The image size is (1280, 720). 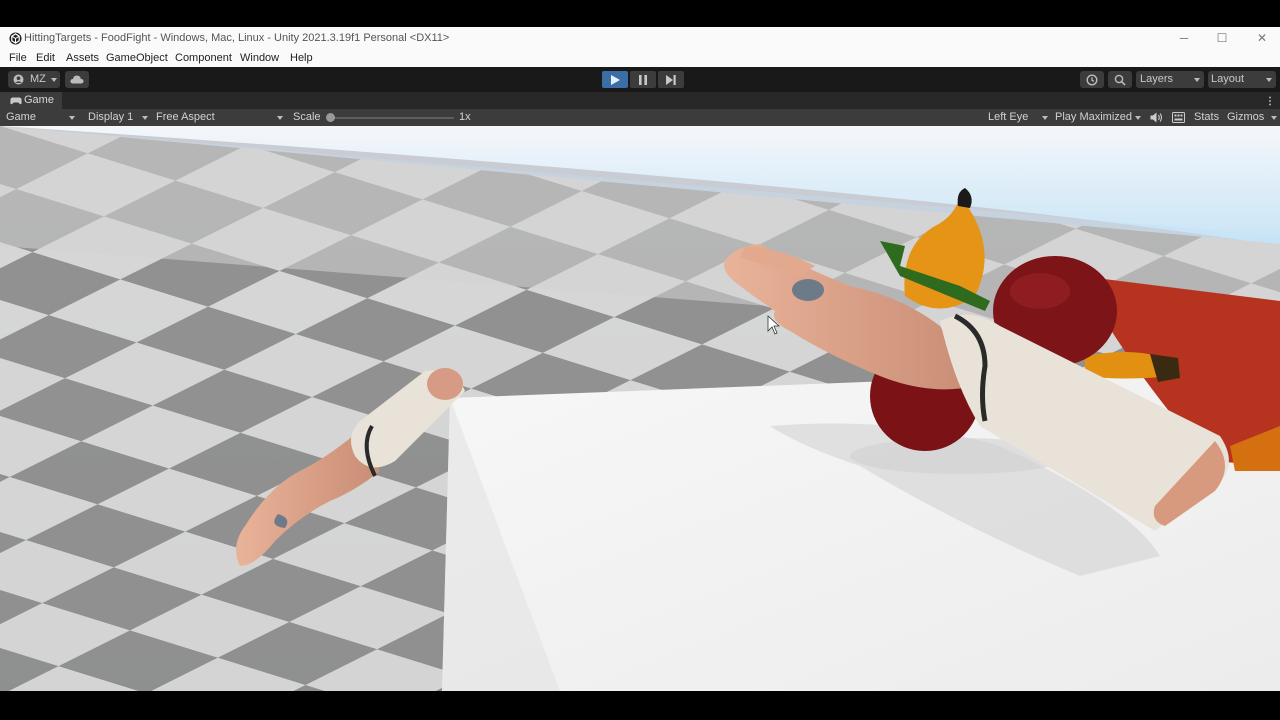 What do you see at coordinates (1156, 117) in the screenshot?
I see `speaker-icon` at bounding box center [1156, 117].